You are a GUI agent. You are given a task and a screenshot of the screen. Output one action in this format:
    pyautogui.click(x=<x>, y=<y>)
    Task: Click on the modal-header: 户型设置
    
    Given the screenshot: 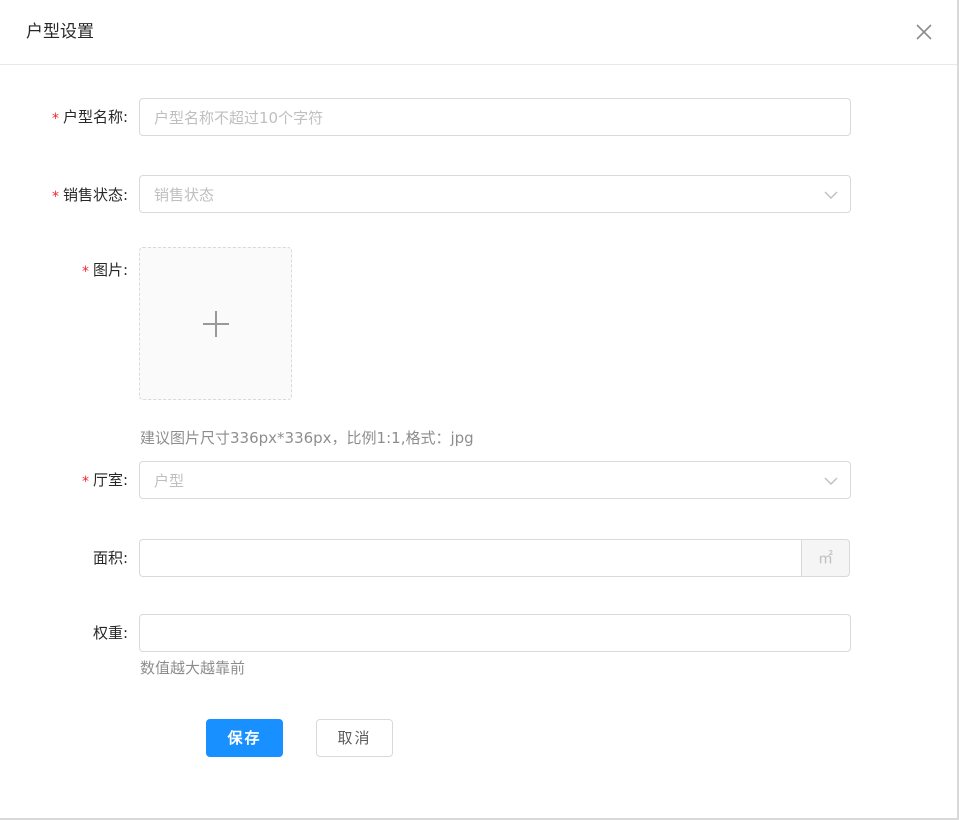 What is the action you would take?
    pyautogui.click(x=478, y=32)
    